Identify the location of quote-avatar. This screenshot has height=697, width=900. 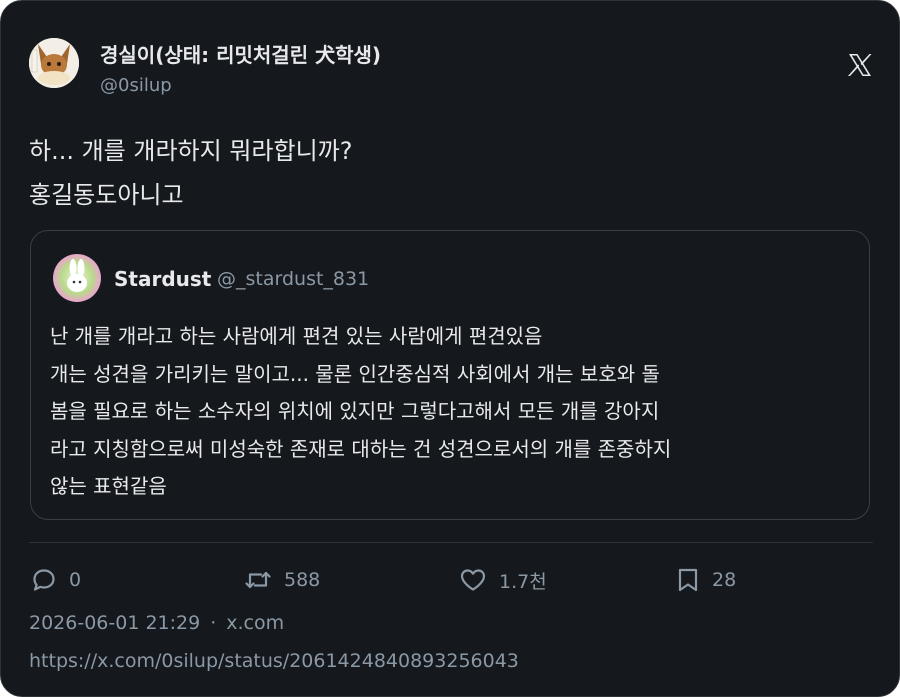
(77, 278).